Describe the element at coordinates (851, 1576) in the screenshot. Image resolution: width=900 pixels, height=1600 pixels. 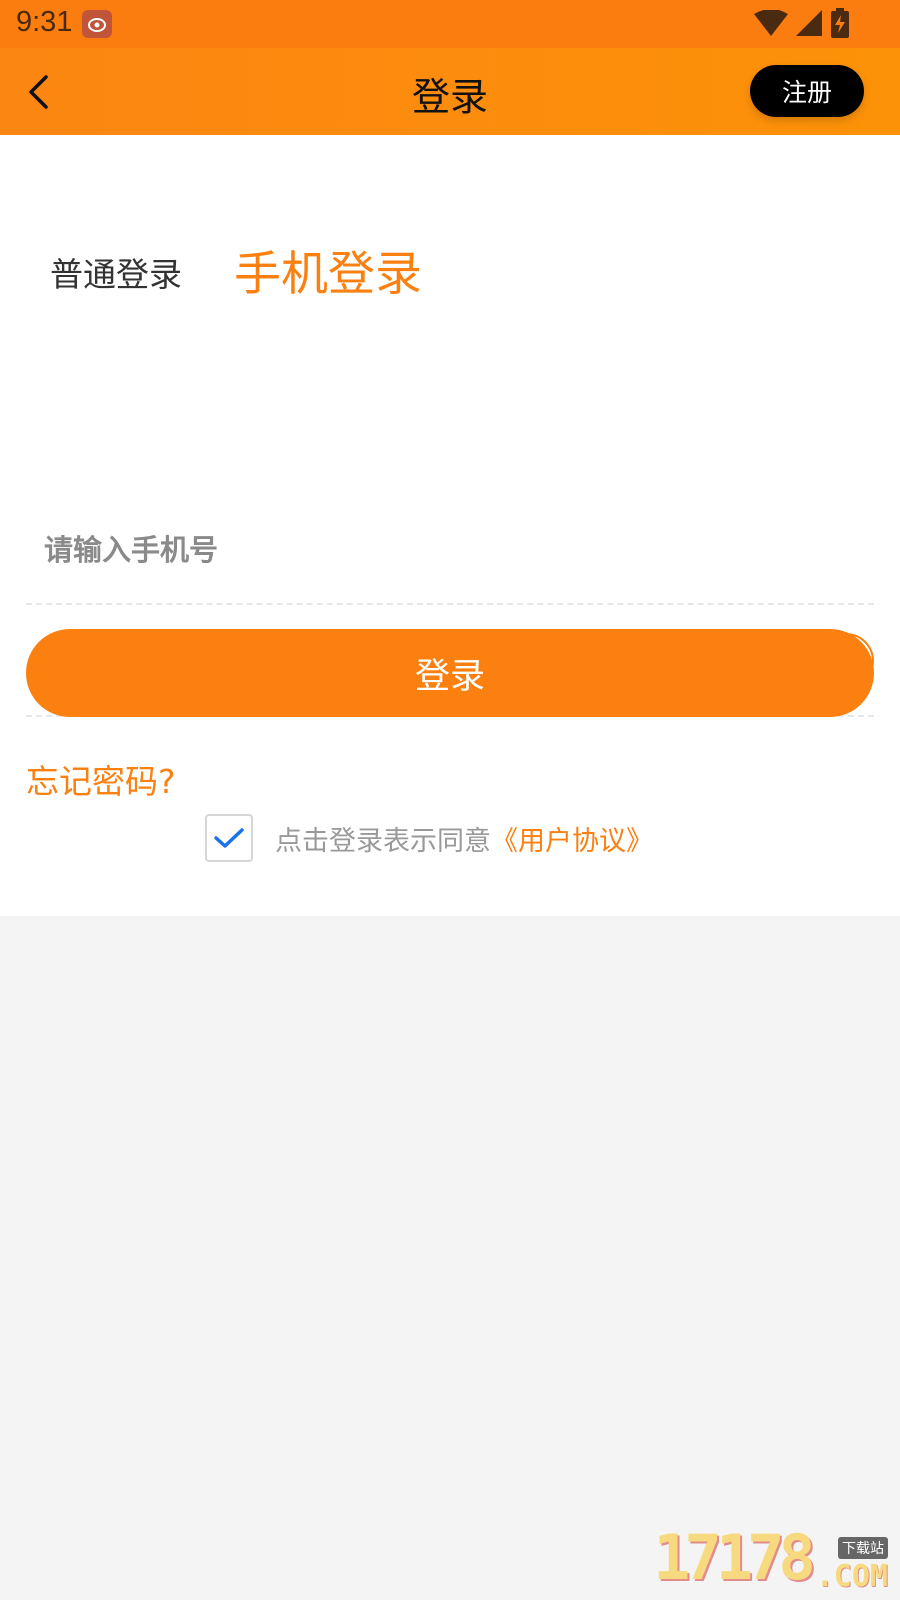
I see `watermark-com: .COM` at that location.